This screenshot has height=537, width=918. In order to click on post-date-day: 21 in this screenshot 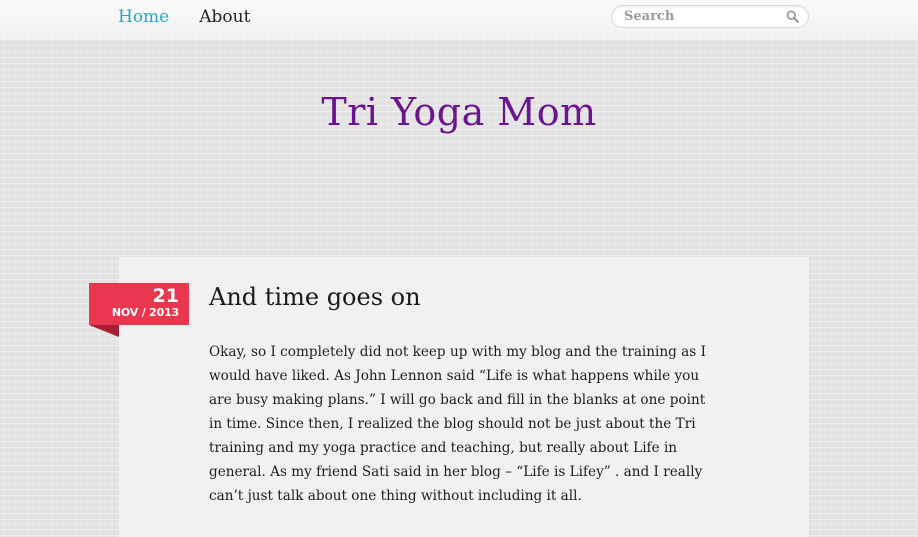, I will do `click(165, 296)`.